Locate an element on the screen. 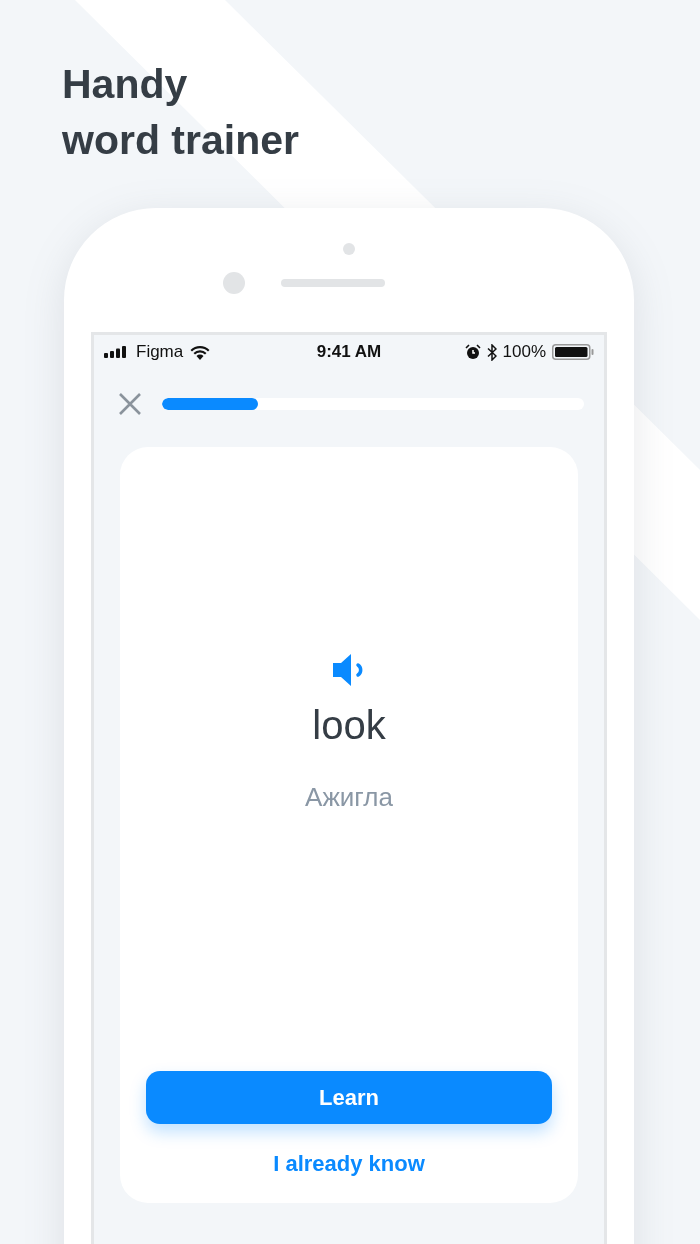 The height and width of the screenshot is (1244, 700). alarm-icon is located at coordinates (472, 352).